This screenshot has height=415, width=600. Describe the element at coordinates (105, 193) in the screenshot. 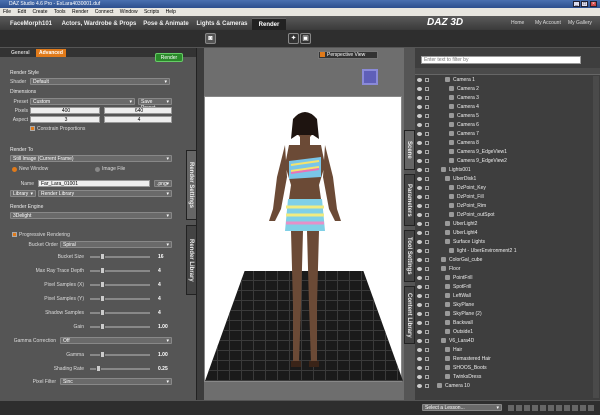

I see `library-select: Render Library` at that location.